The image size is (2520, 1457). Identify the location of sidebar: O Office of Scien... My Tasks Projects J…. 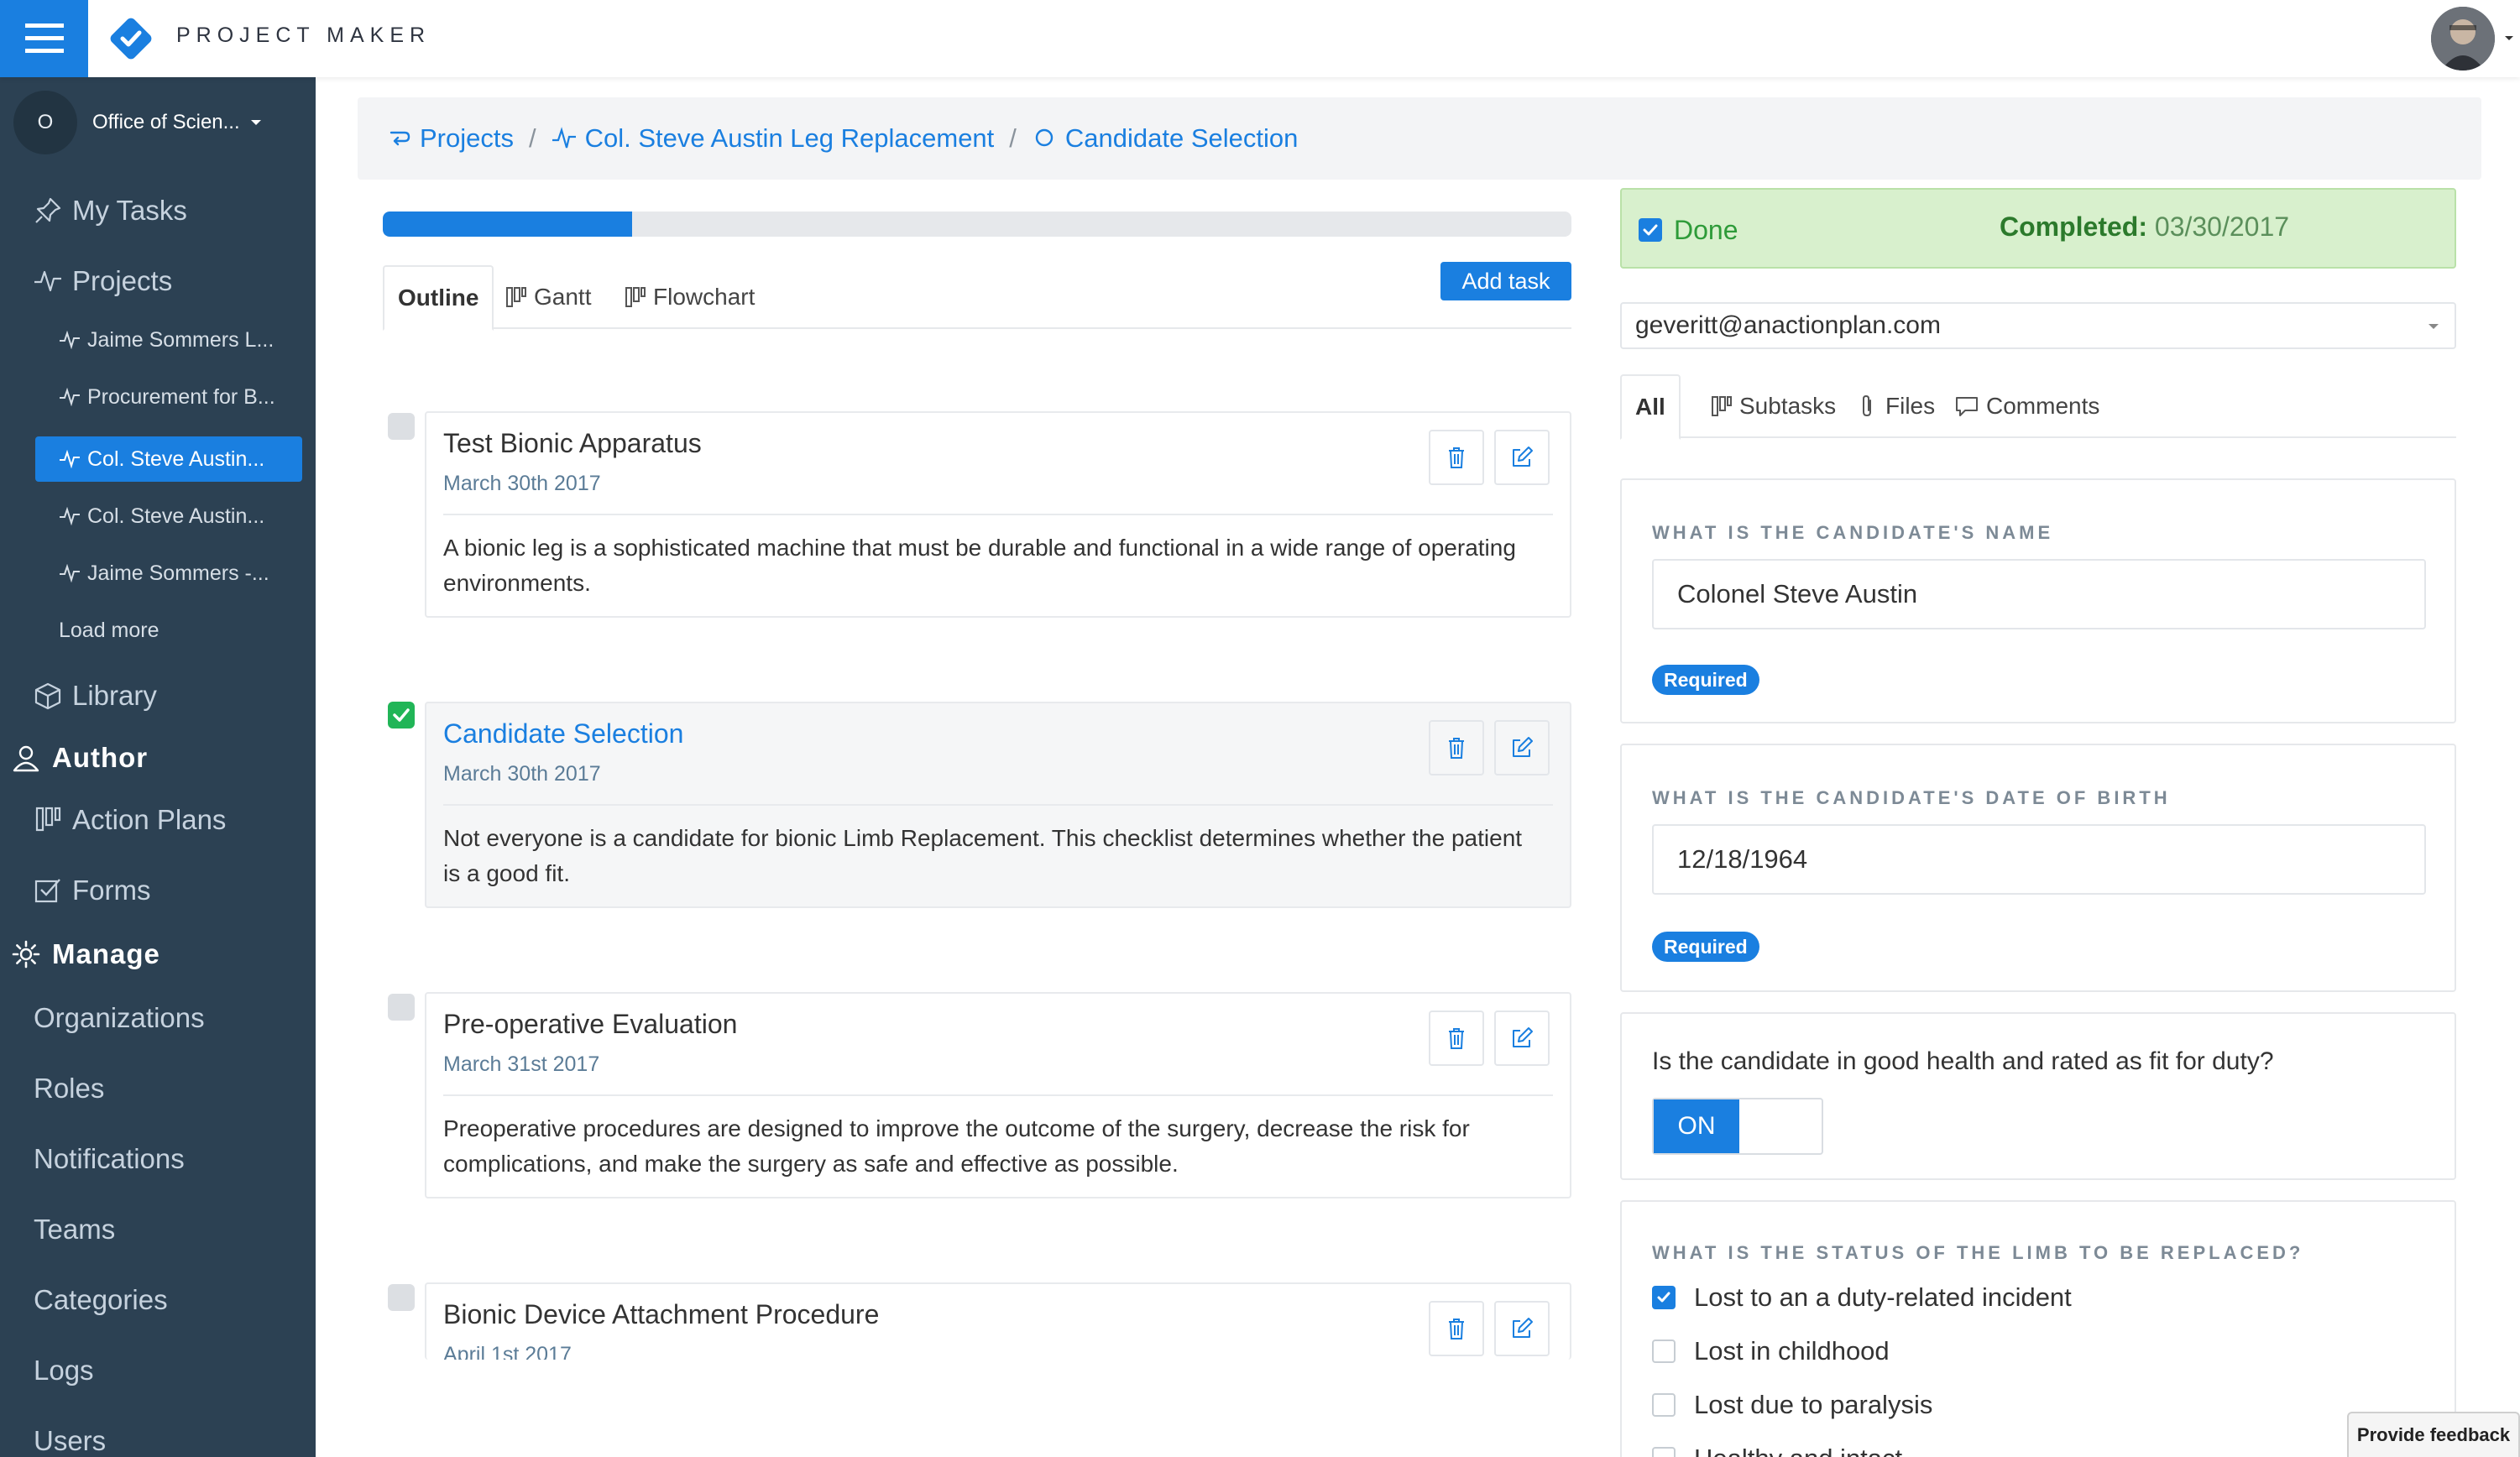
(158, 767).